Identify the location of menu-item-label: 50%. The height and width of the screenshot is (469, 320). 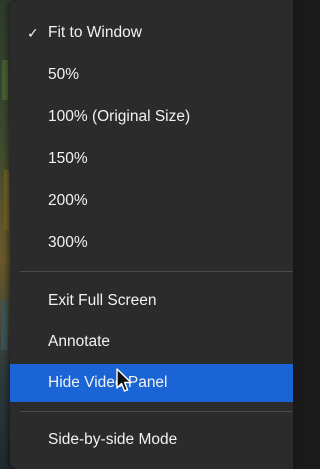
(64, 74).